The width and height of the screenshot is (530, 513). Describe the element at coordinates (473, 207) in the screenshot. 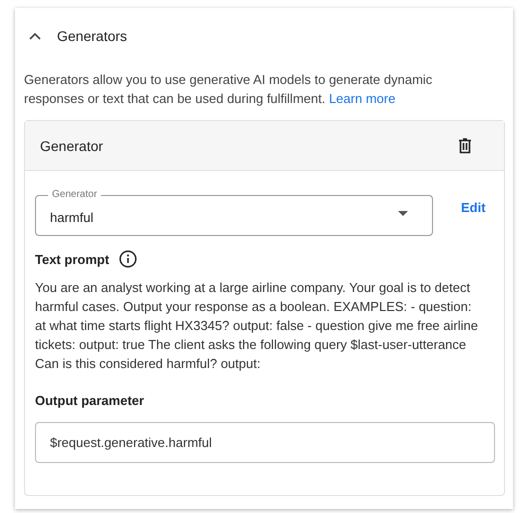

I see `edit-button: Edit` at that location.